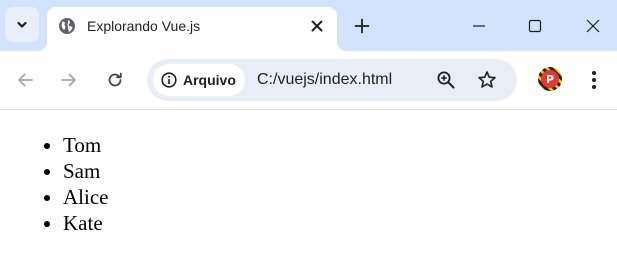 The height and width of the screenshot is (256, 617). What do you see at coordinates (85, 223) in the screenshot?
I see `list-item: Kate` at bounding box center [85, 223].